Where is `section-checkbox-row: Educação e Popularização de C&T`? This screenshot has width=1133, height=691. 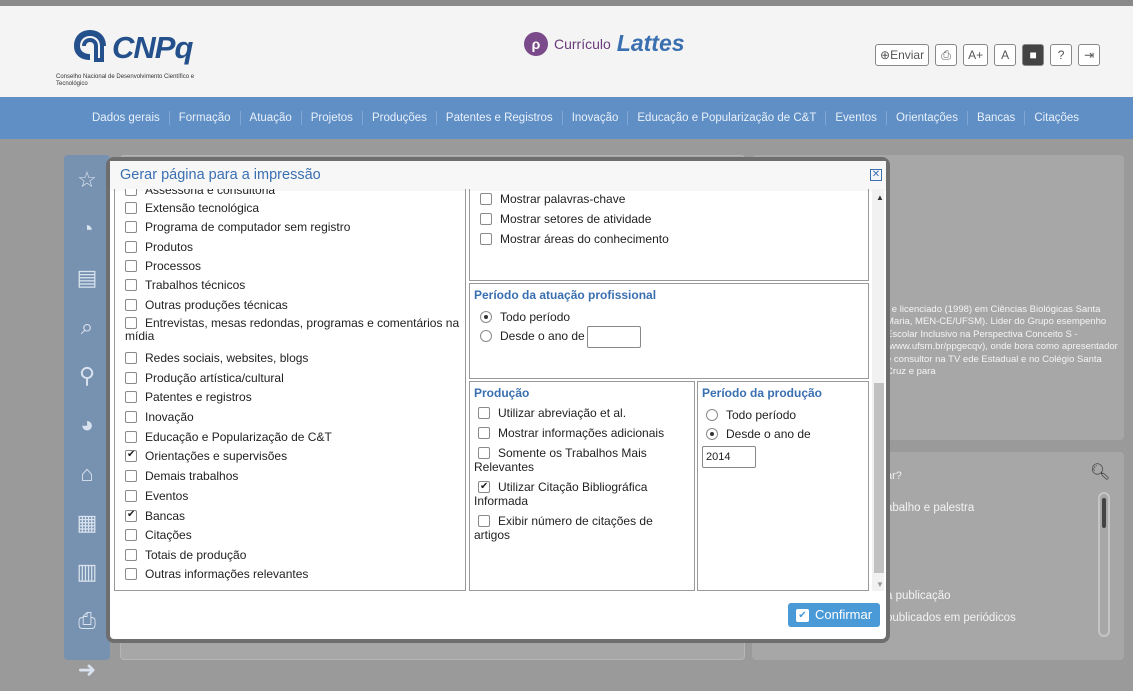
section-checkbox-row: Educação e Popularização de C&T is located at coordinates (228, 437).